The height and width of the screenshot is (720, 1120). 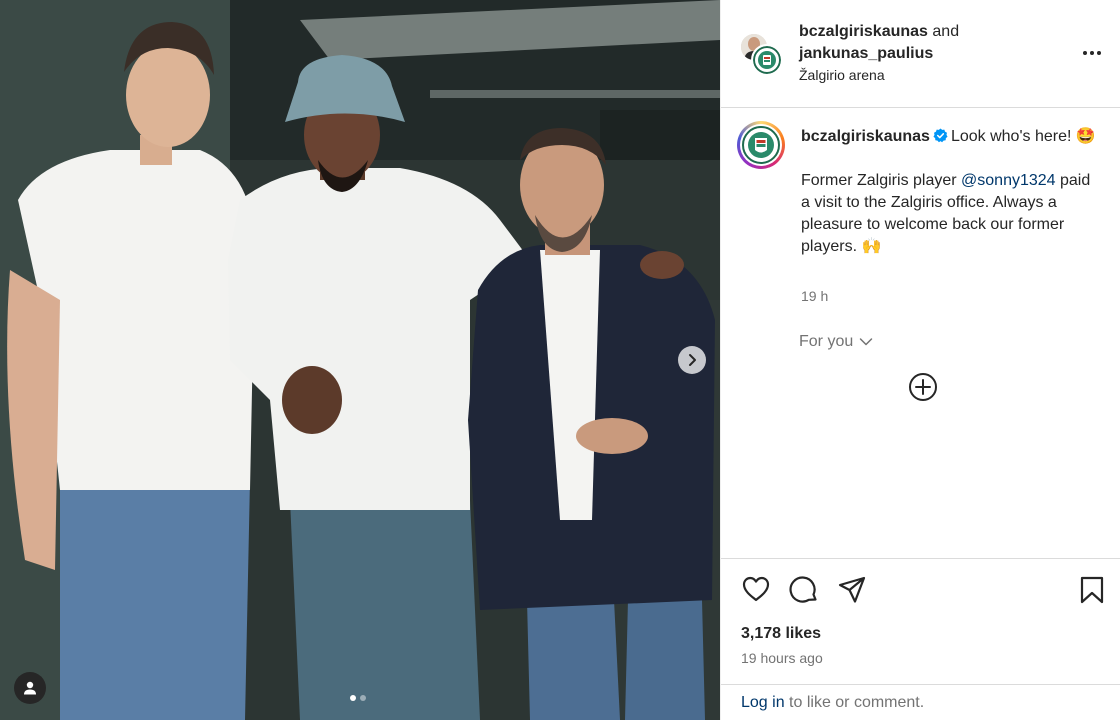 I want to click on share-button, so click(x=852, y=592).